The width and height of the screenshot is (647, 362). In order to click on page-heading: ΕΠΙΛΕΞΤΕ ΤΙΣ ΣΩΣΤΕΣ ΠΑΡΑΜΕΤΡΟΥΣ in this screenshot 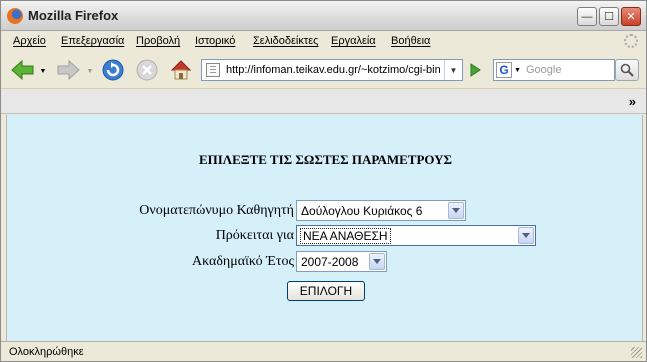, I will do `click(325, 159)`.